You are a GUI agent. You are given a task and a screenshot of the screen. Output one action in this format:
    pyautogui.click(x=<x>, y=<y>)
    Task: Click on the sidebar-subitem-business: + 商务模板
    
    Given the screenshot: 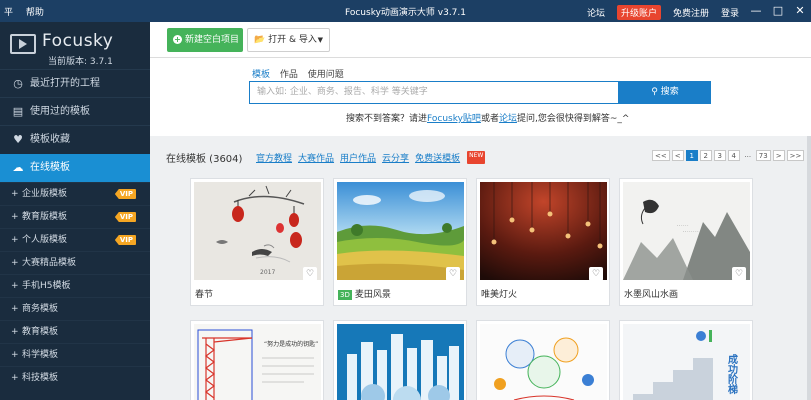 What is the action you would take?
    pyautogui.click(x=75, y=308)
    